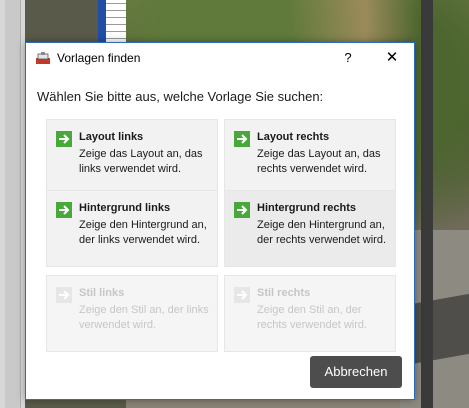 The image size is (469, 408). I want to click on help-button: ?, so click(348, 58).